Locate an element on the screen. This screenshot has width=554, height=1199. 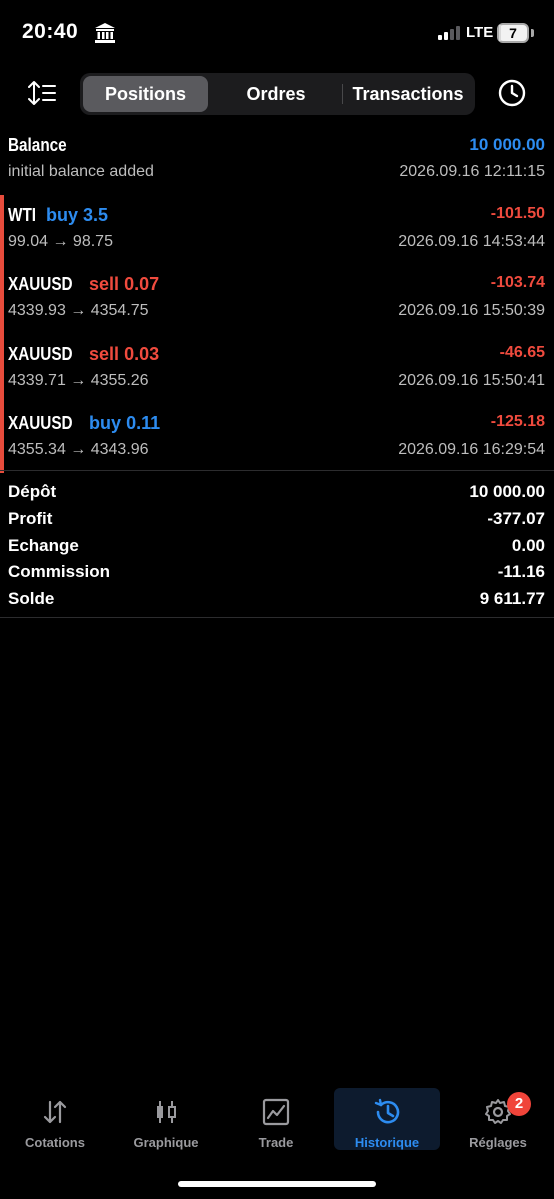
total-label: Commission is located at coordinates (59, 572).